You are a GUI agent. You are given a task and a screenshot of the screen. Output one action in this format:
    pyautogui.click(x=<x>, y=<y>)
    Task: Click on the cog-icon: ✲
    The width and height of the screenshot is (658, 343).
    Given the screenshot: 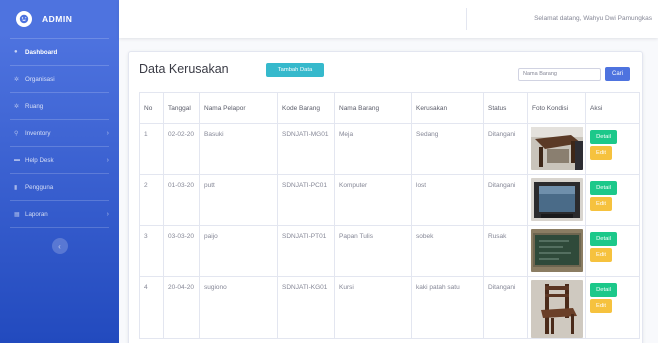 What is the action you would take?
    pyautogui.click(x=17, y=79)
    